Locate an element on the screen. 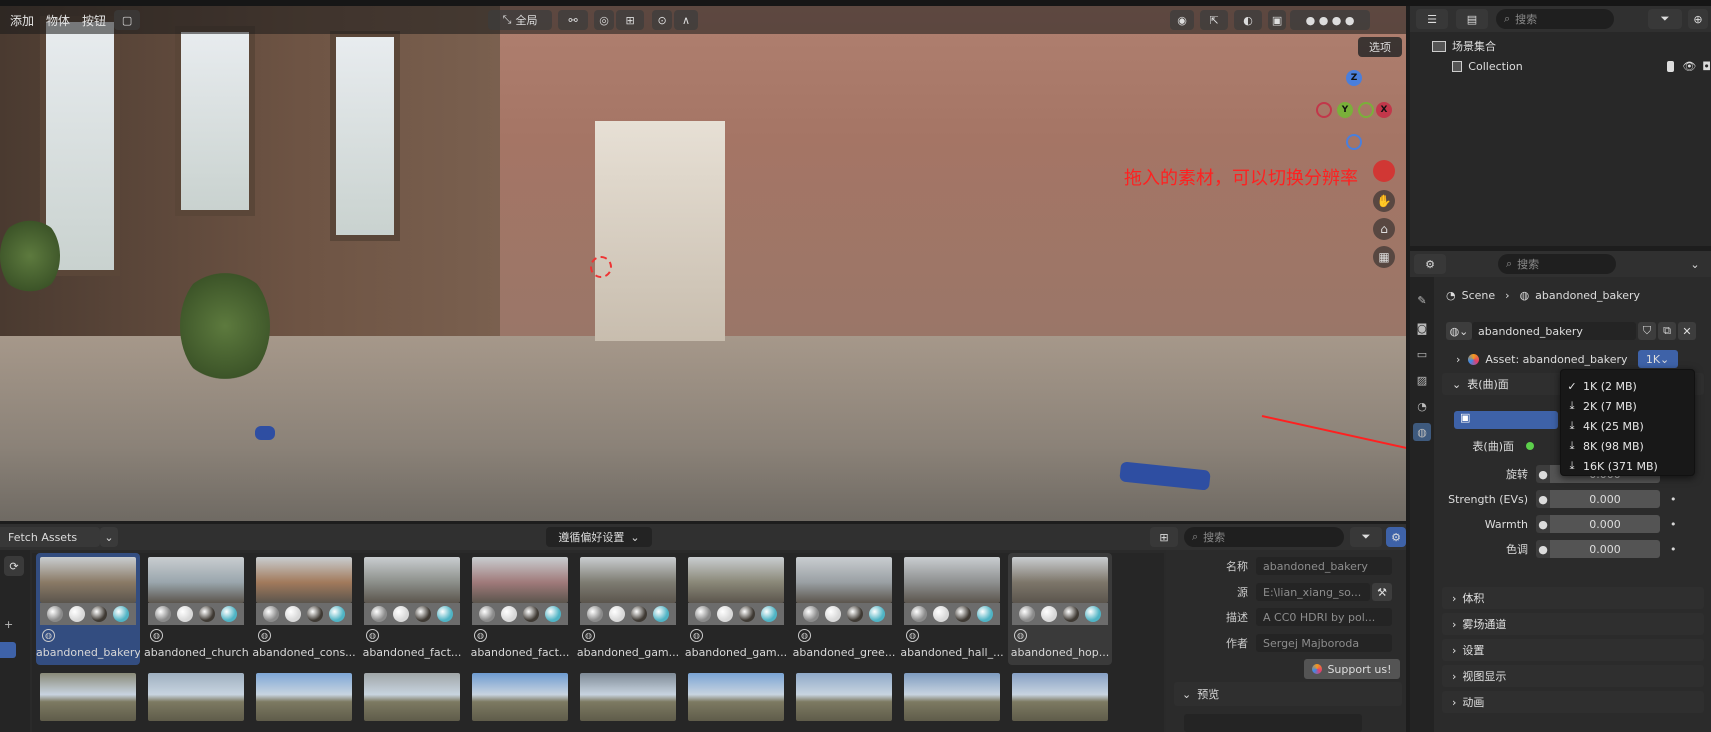 This screenshot has width=1711, height=732. menu-add: 添加 is located at coordinates (22, 20).